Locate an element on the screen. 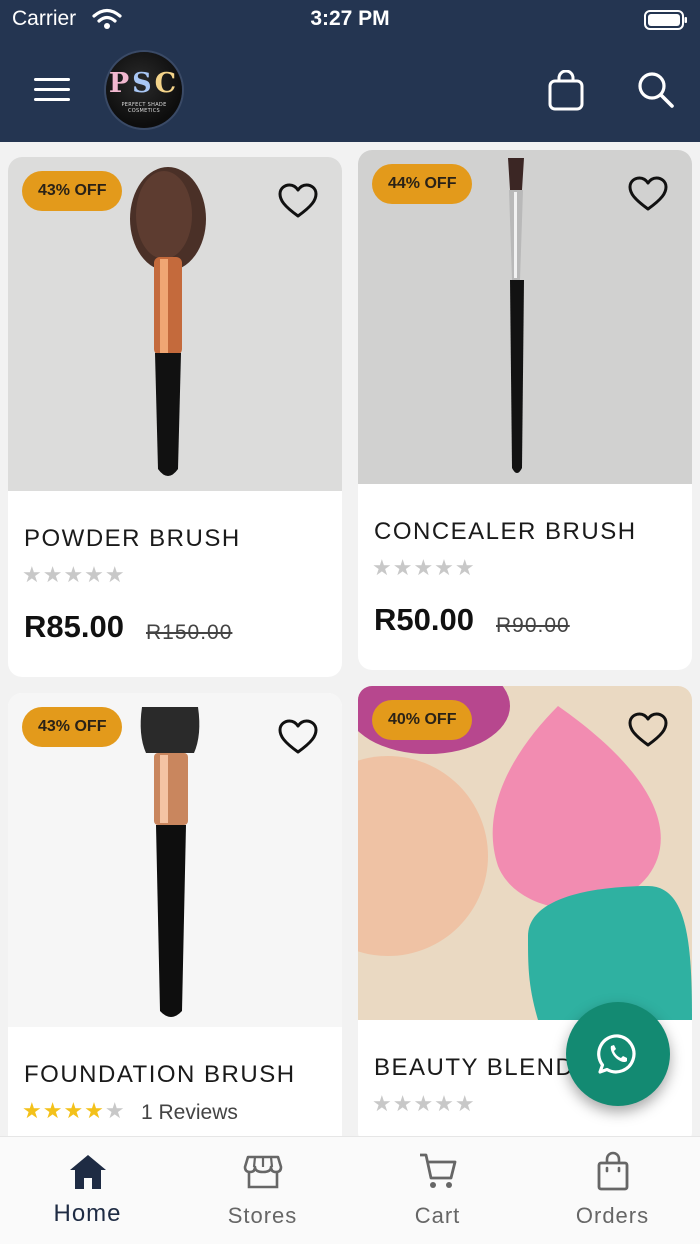 Image resolution: width=700 pixels, height=1244 pixels. status-time: 3:27 PM is located at coordinates (350, 18).